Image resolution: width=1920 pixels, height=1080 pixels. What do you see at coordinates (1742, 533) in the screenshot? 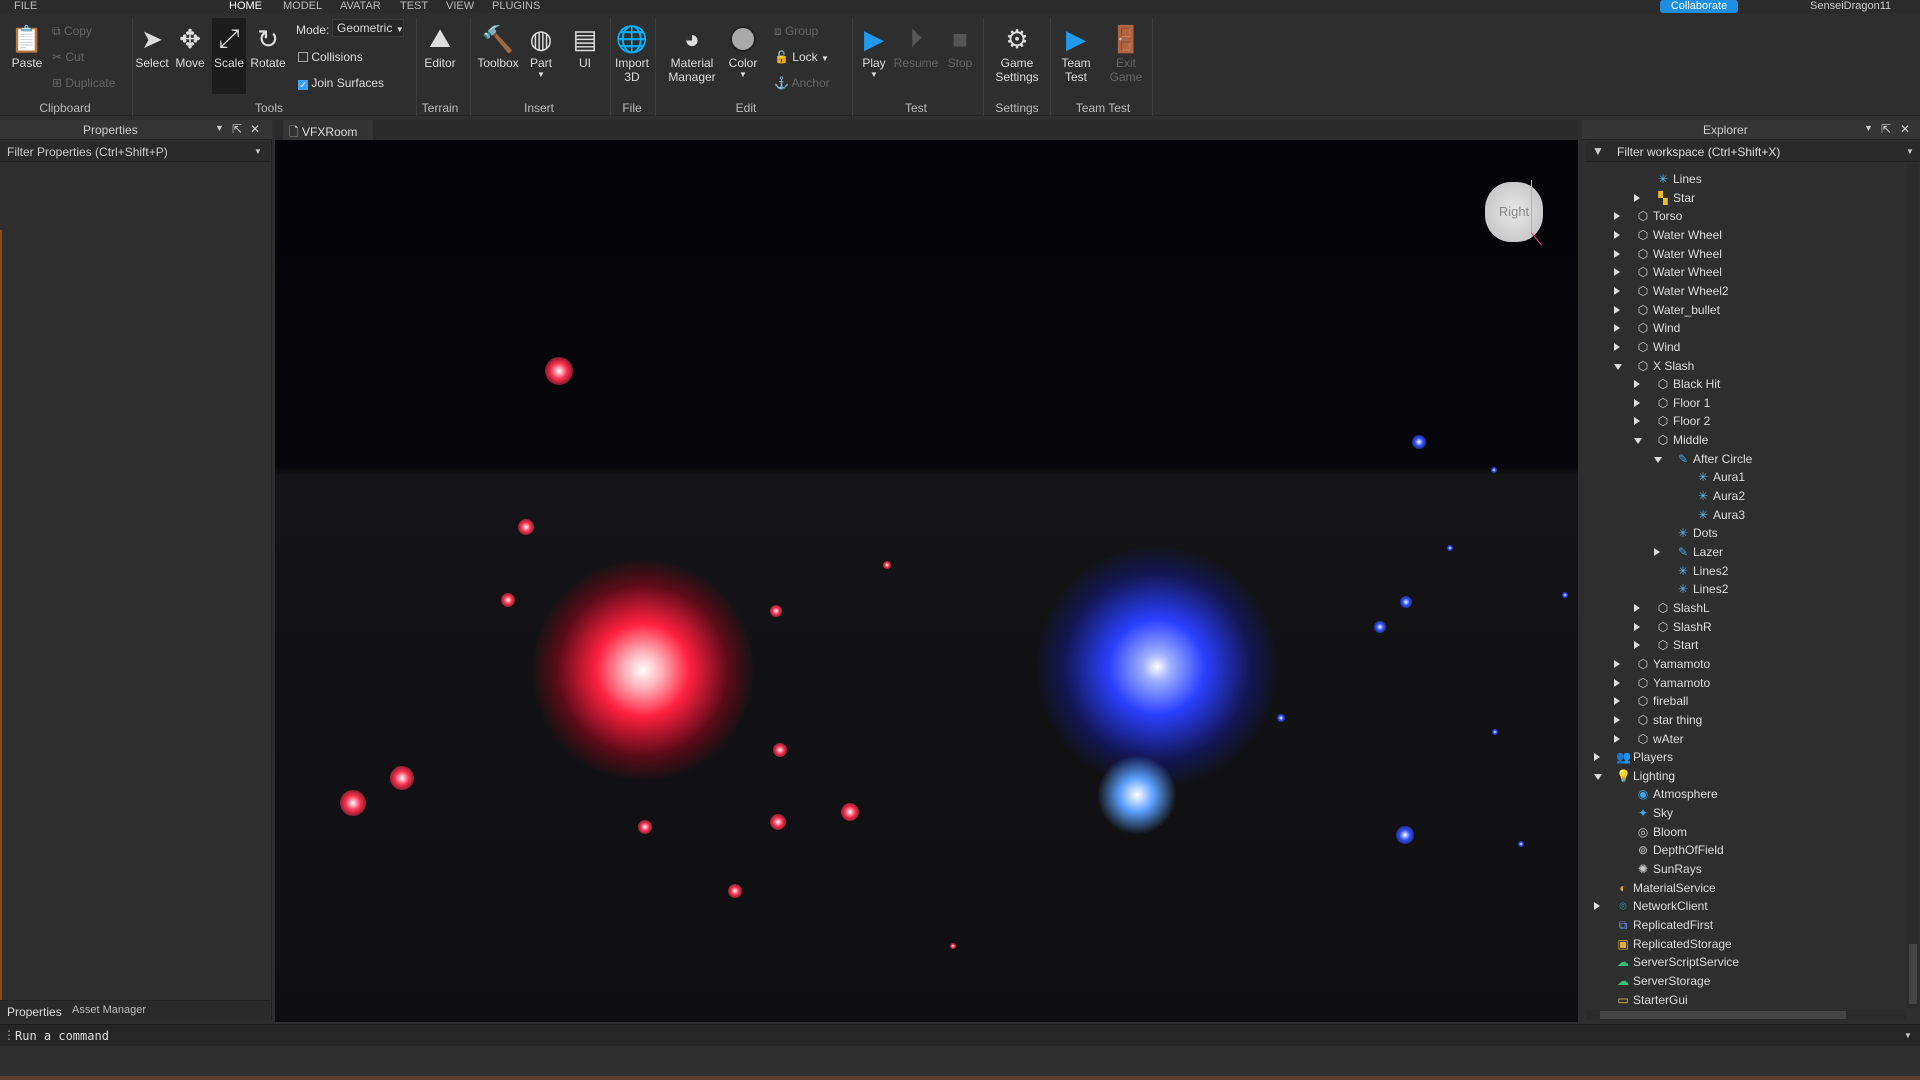
I see `tree-item: ✳ Dots` at bounding box center [1742, 533].